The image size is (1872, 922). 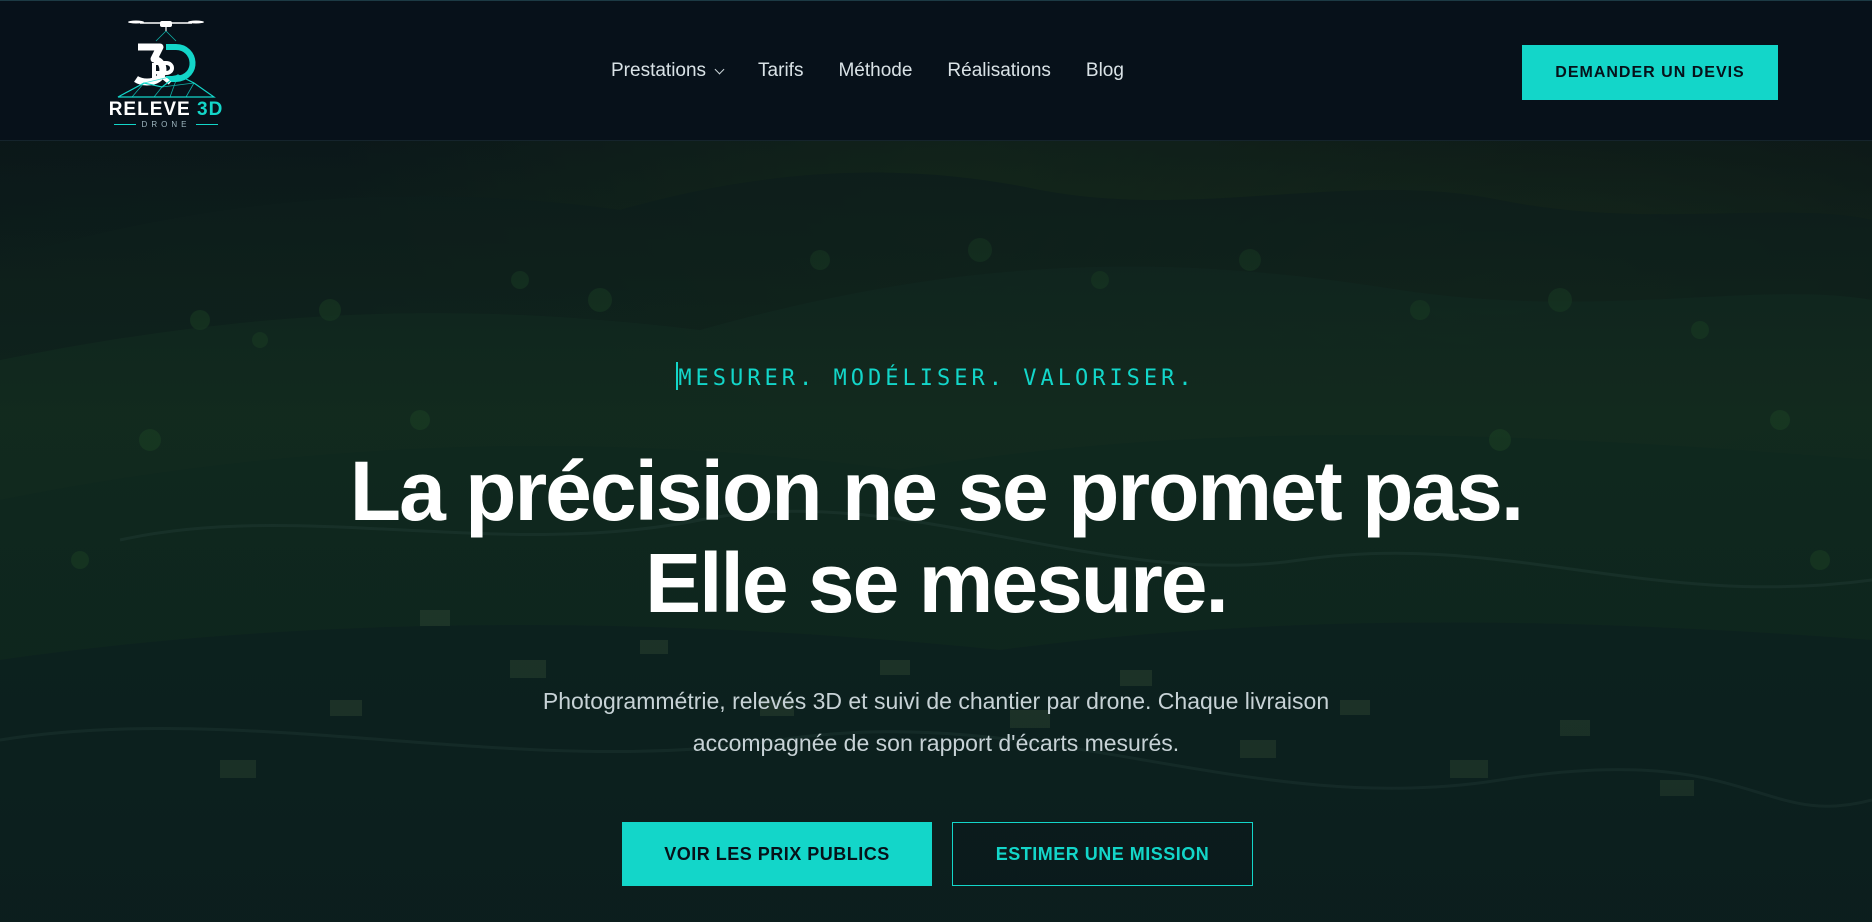 What do you see at coordinates (659, 70) in the screenshot?
I see `nav-item-label: Prestations` at bounding box center [659, 70].